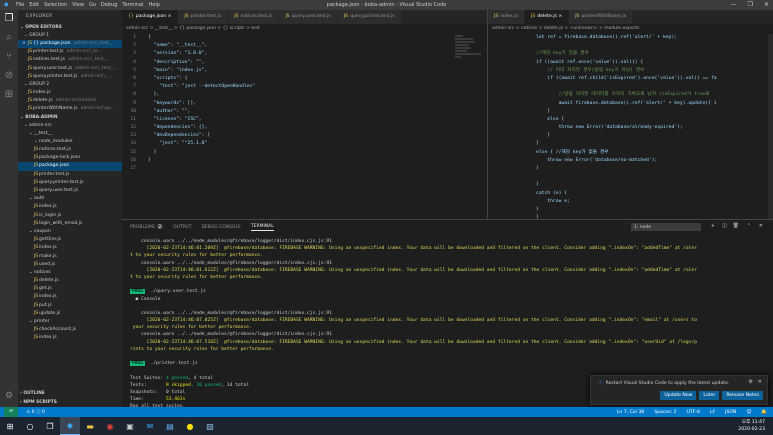 This screenshot has width=773, height=435. I want to click on source-control-icon: ⑂, so click(9, 57).